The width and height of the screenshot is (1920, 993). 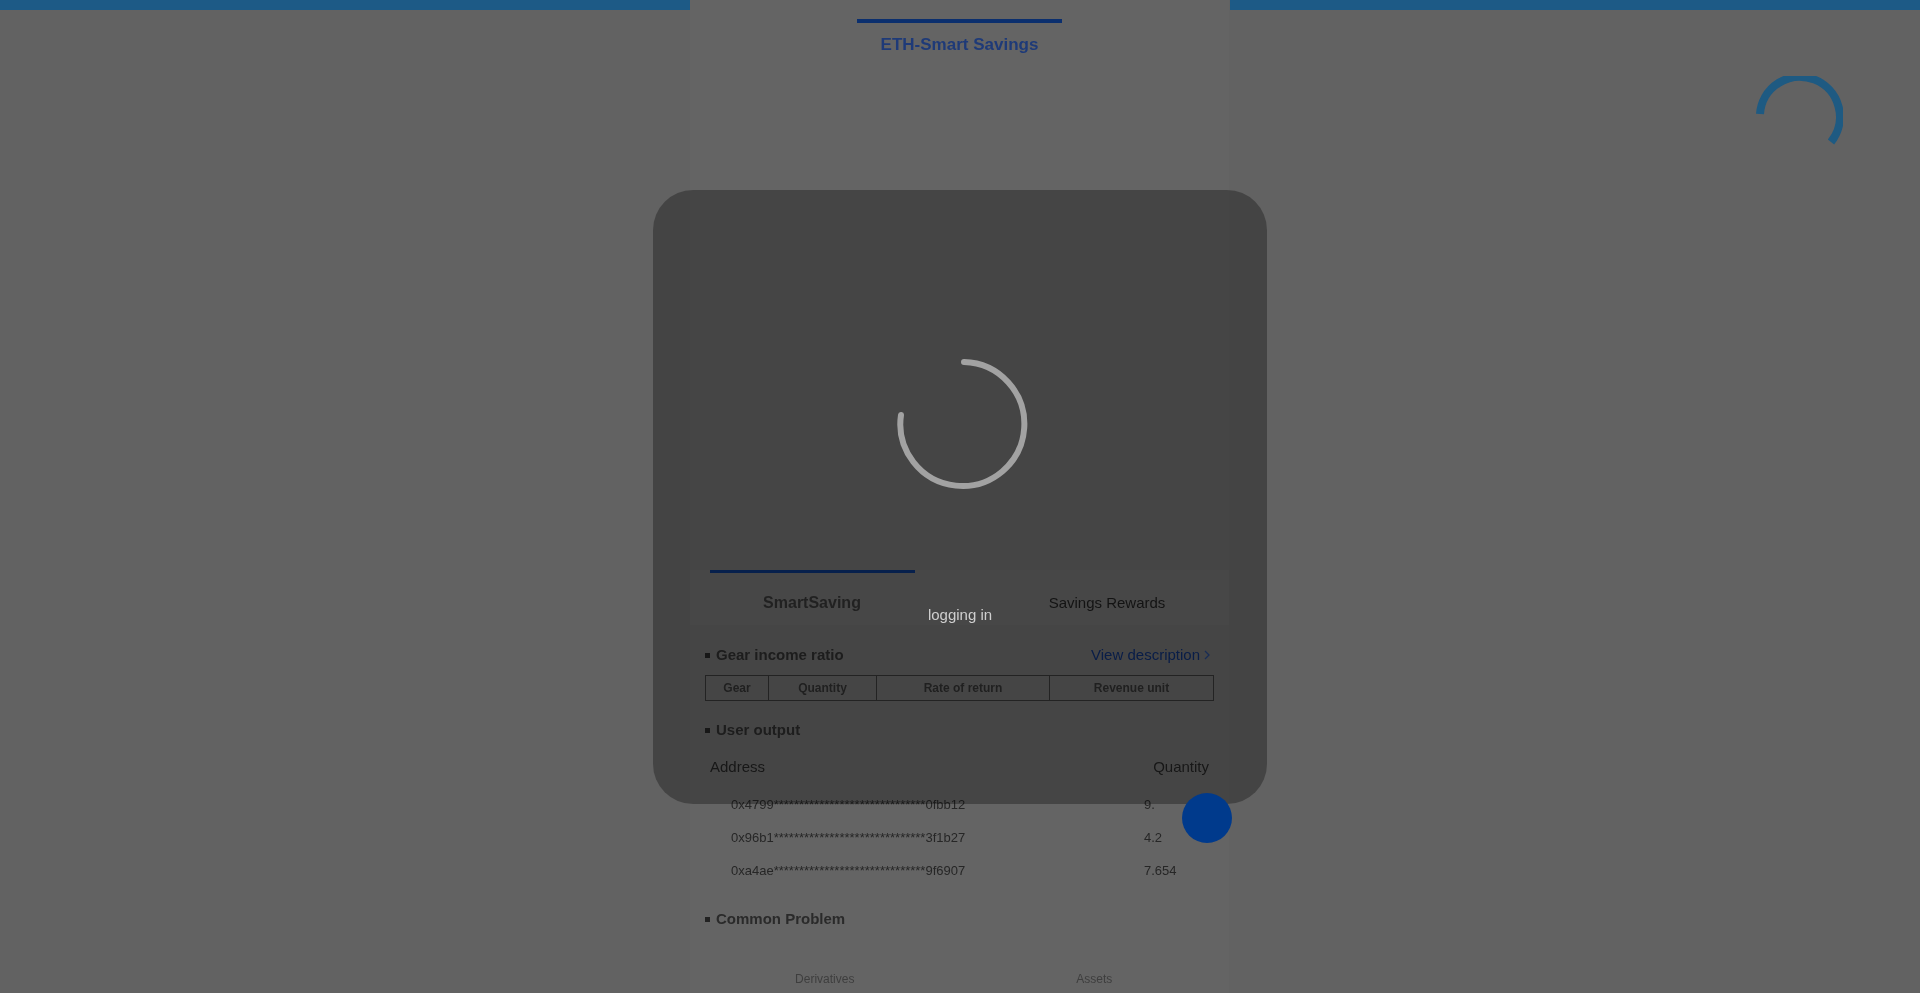 I want to click on view-description-link: View description, so click(x=1152, y=655).